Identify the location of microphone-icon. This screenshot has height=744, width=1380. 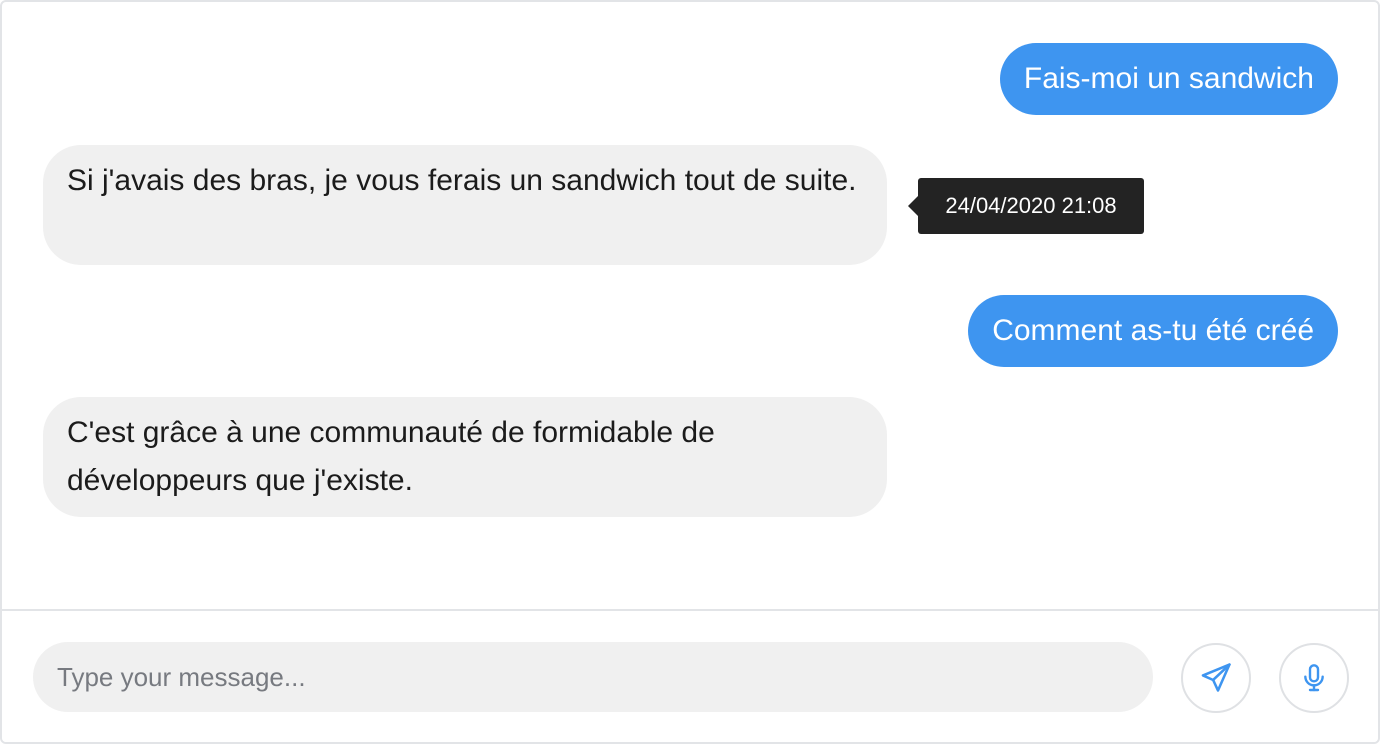
(1314, 678).